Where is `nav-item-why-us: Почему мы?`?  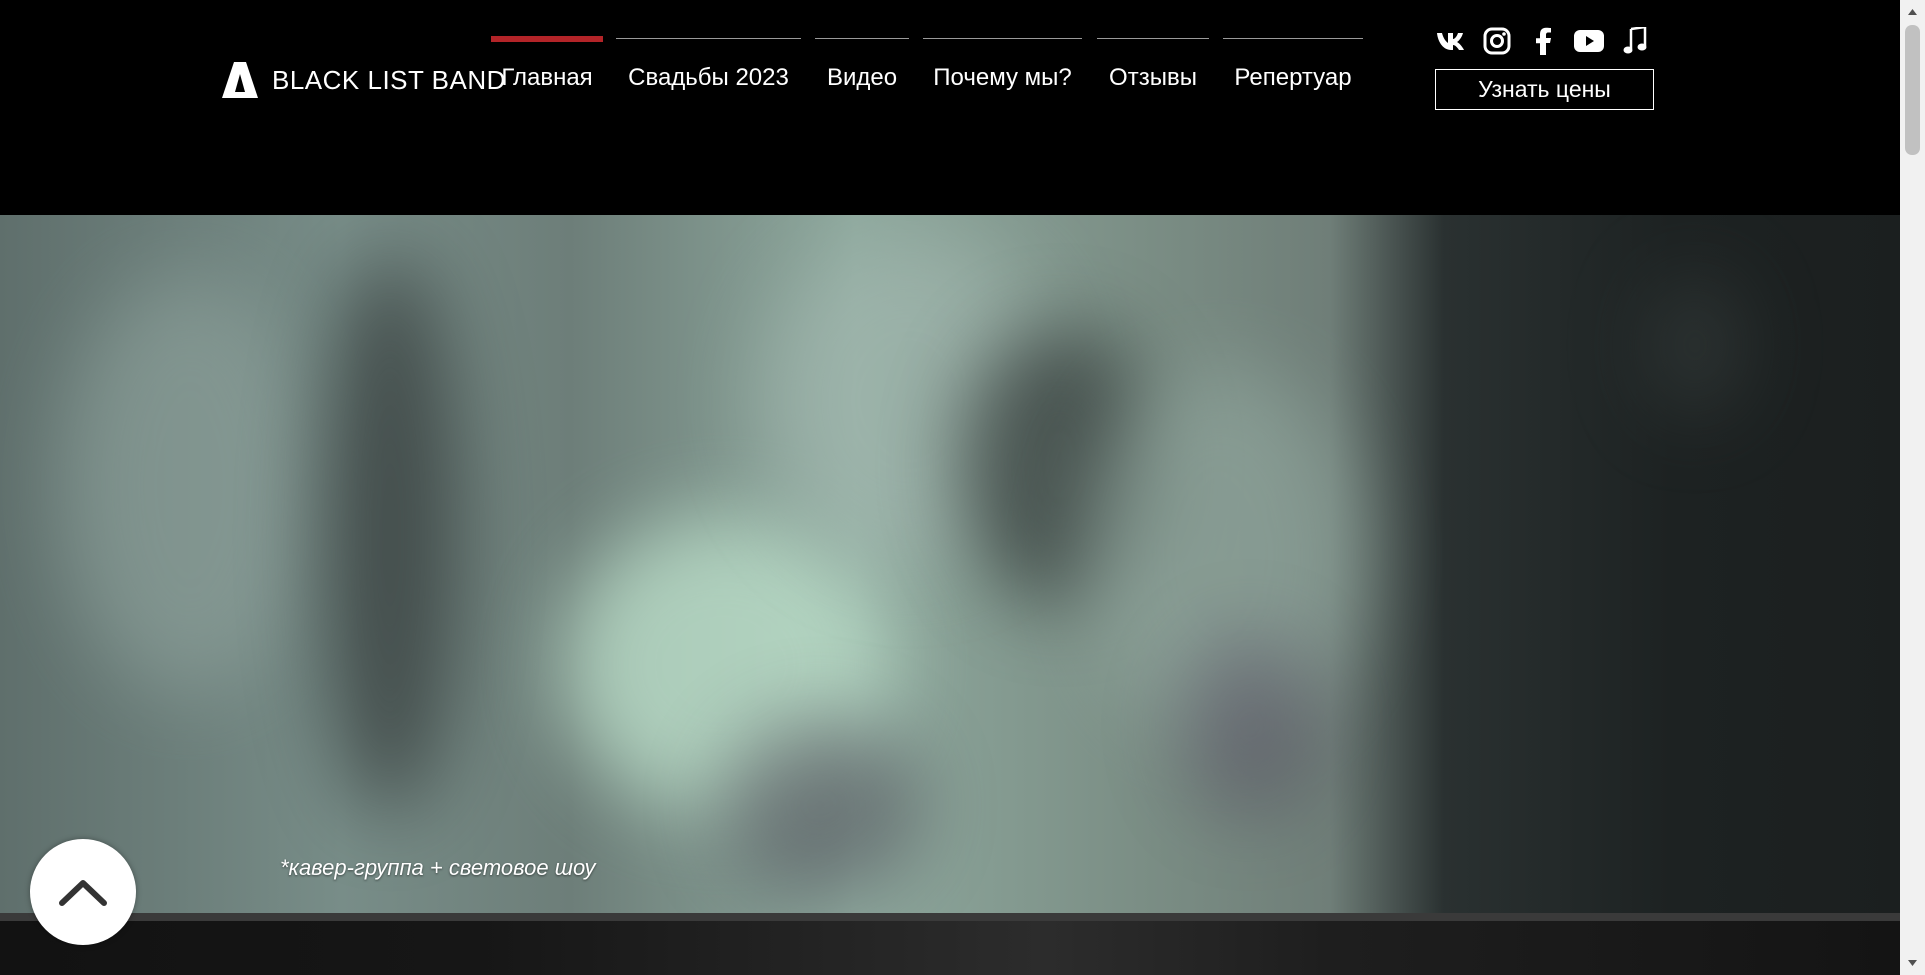 nav-item-why-us: Почему мы? is located at coordinates (1002, 55).